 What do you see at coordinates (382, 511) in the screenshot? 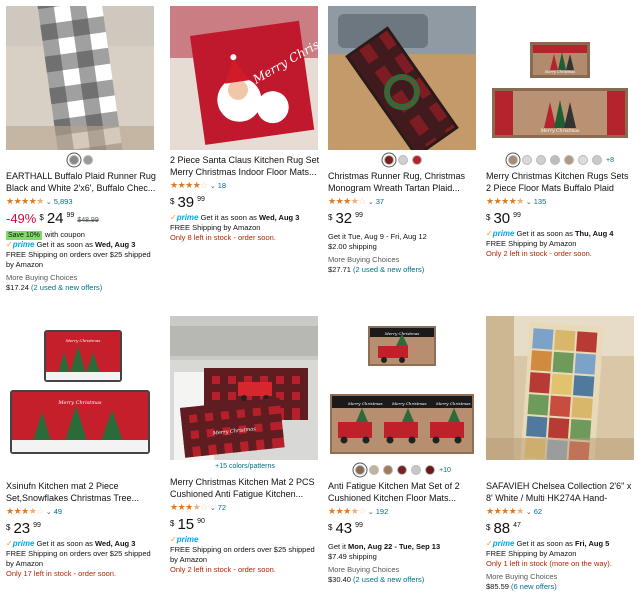
I see `review-count: 192` at bounding box center [382, 511].